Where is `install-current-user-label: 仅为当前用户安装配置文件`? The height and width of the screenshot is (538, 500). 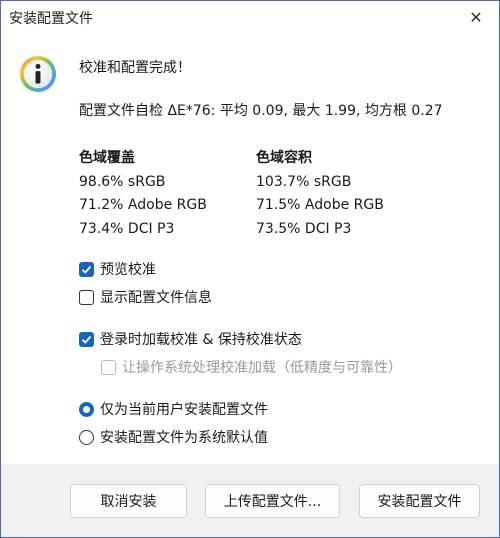
install-current-user-label: 仅为当前用户安装配置文件 is located at coordinates (184, 410).